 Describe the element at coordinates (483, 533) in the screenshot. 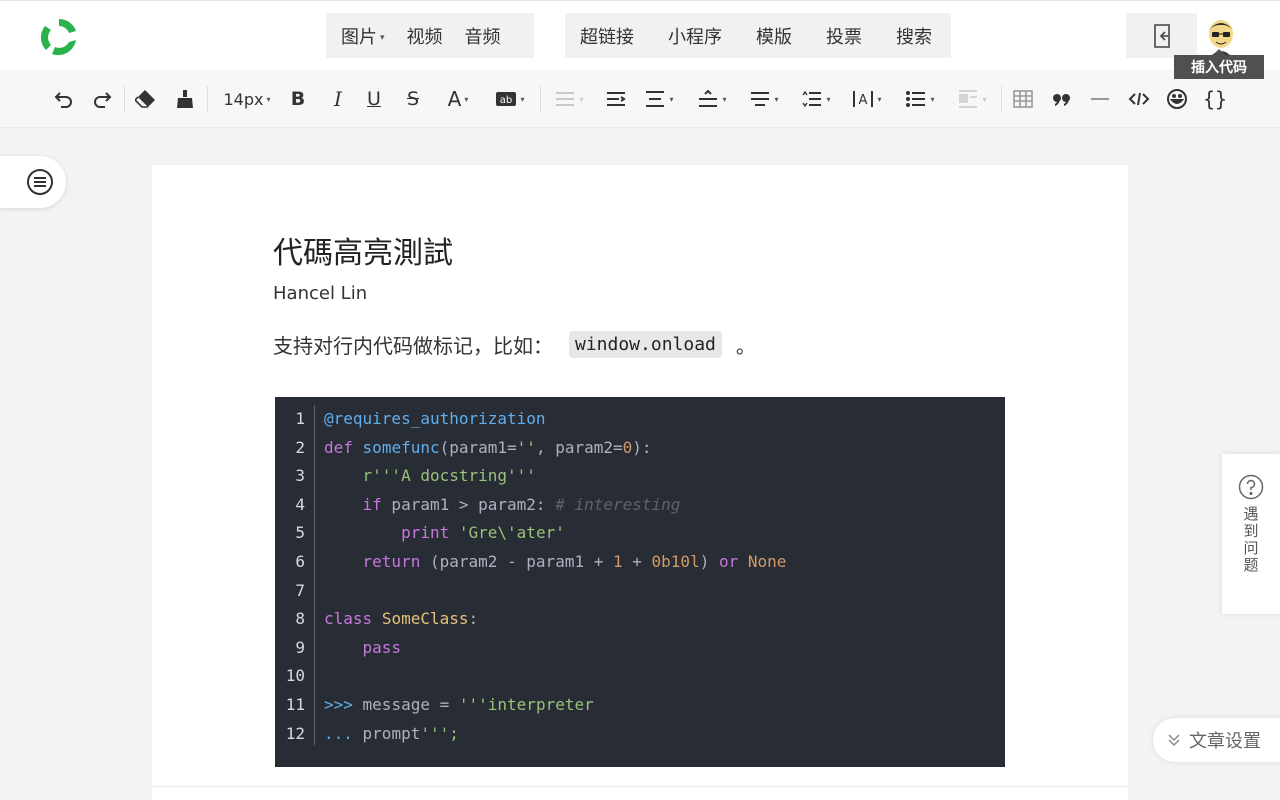

I see `code-line: print 'Gre\'ater'` at that location.